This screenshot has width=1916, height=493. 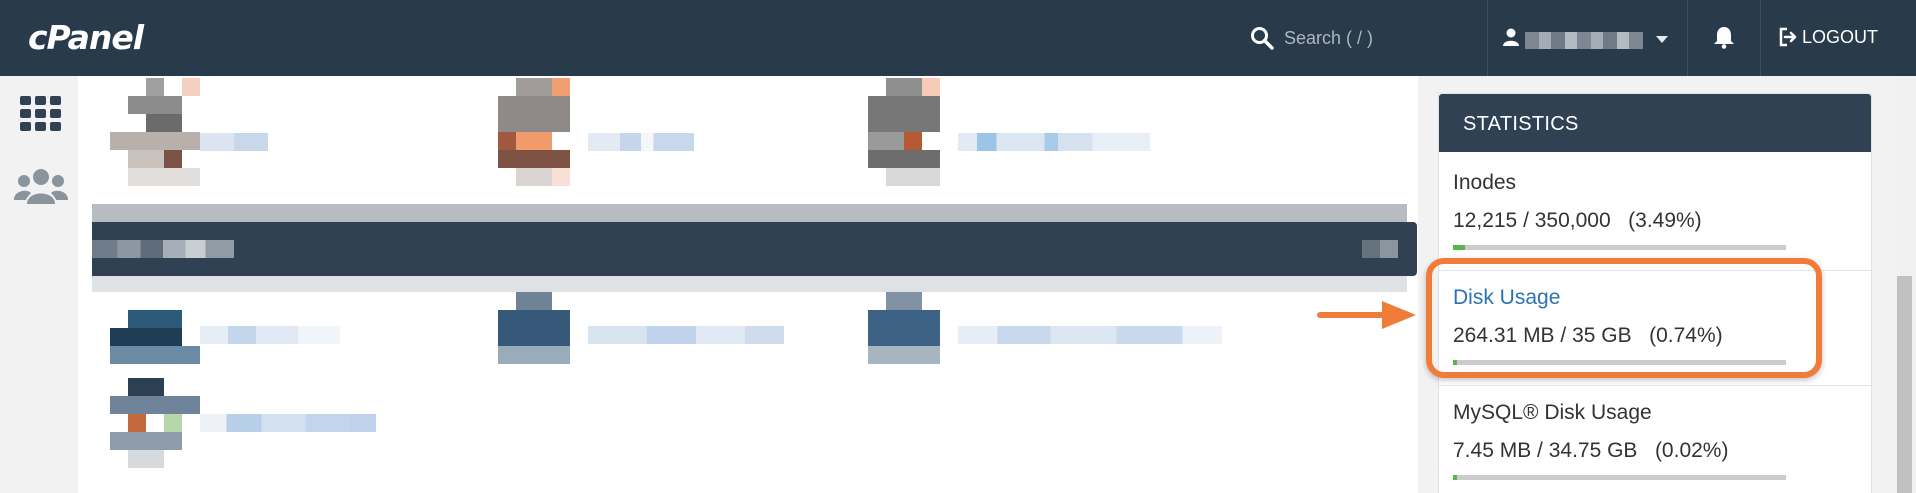 I want to click on logout-button: LOGOUT, so click(x=1828, y=37).